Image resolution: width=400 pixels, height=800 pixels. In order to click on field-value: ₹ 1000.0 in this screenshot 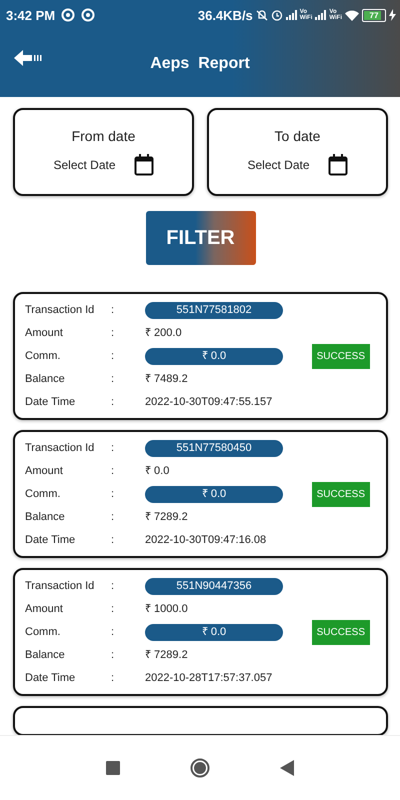, I will do `click(167, 609)`.